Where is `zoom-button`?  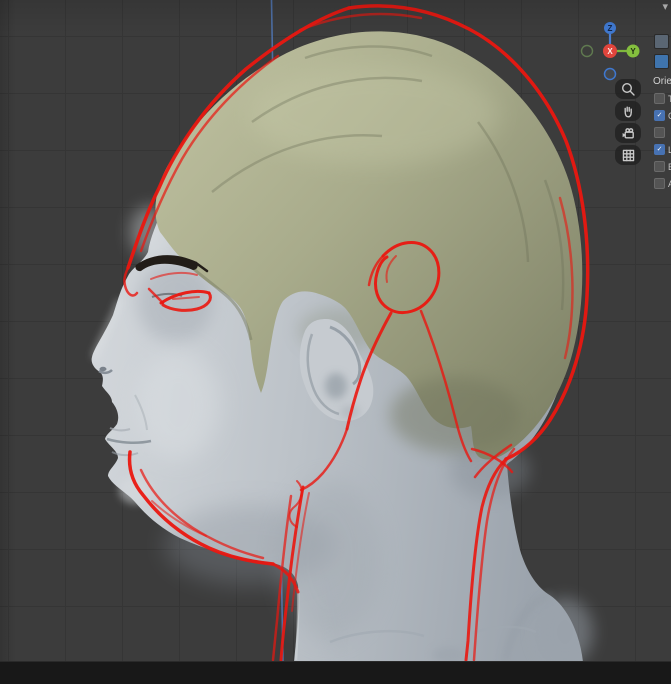
zoom-button is located at coordinates (628, 89).